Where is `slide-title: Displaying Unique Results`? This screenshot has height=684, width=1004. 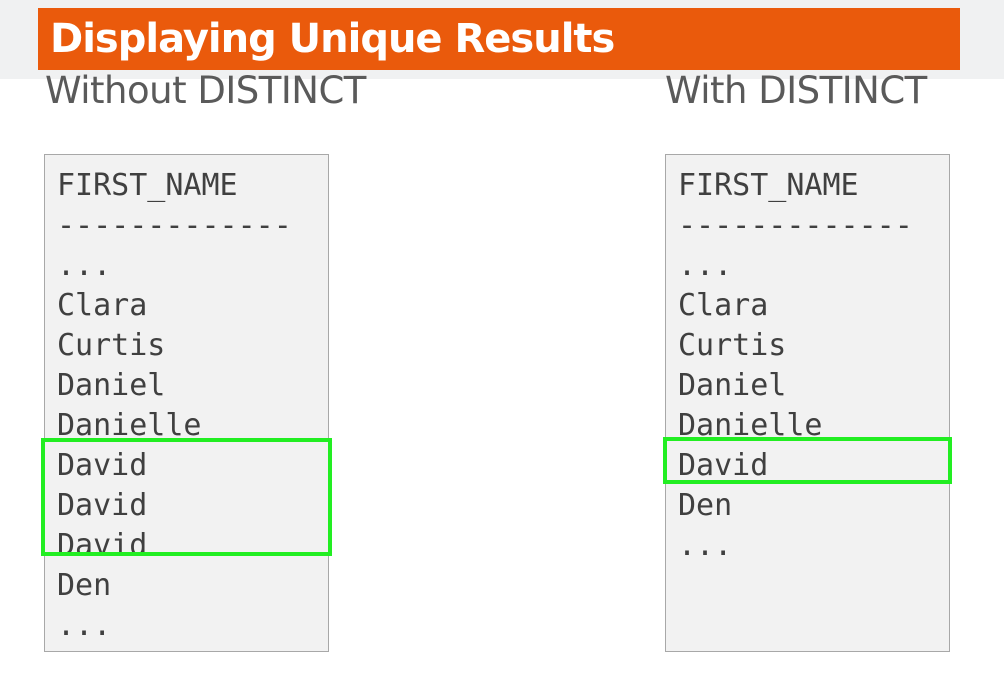
slide-title: Displaying Unique Results is located at coordinates (332, 39).